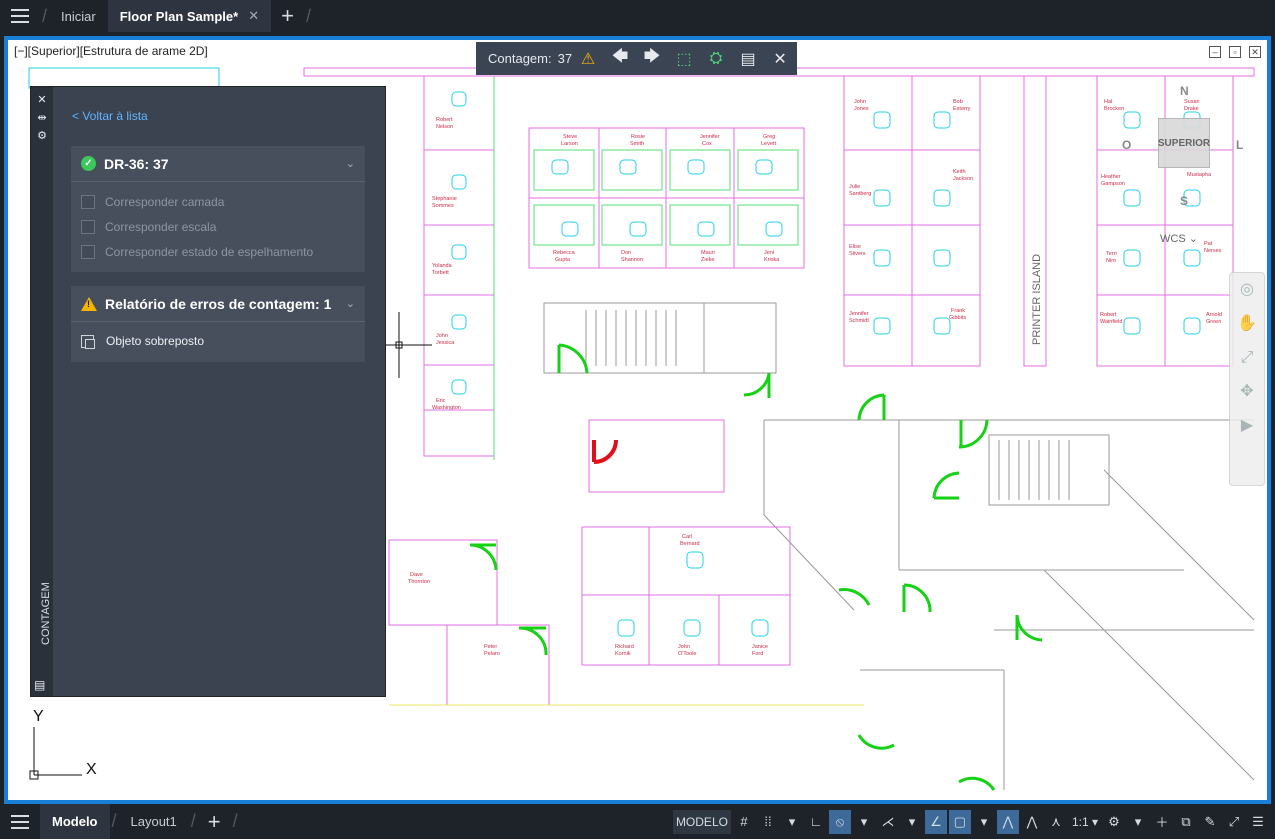 The height and width of the screenshot is (839, 1275). What do you see at coordinates (214, 822) in the screenshot?
I see `new-layout-button: +` at bounding box center [214, 822].